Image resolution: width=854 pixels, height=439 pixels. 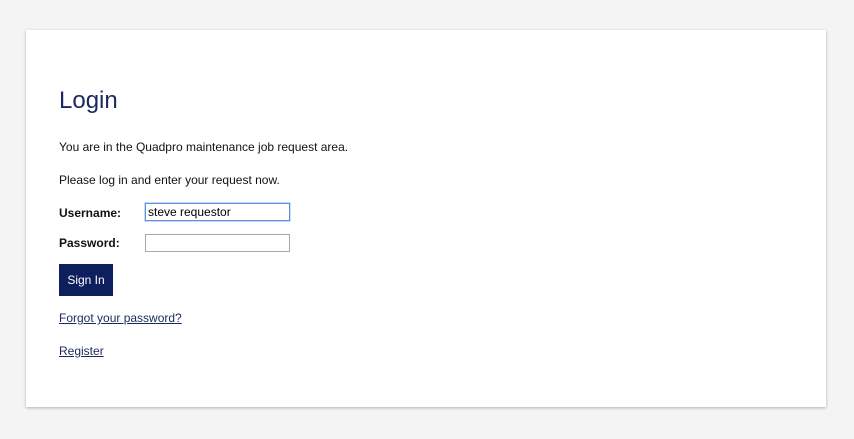 I want to click on password-label: Password:, so click(x=89, y=243).